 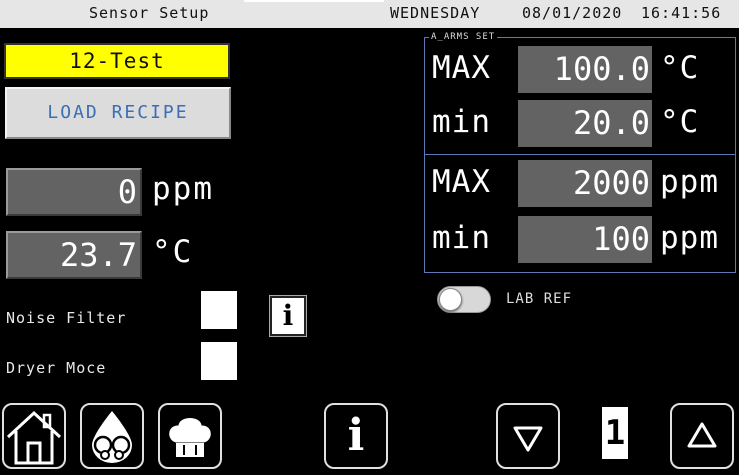 I want to click on page-up-button, so click(x=702, y=436).